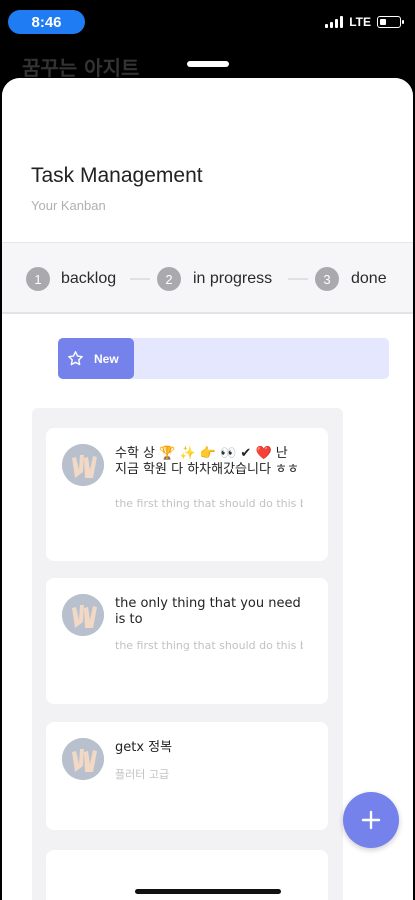  What do you see at coordinates (334, 22) in the screenshot?
I see `signal-icon` at bounding box center [334, 22].